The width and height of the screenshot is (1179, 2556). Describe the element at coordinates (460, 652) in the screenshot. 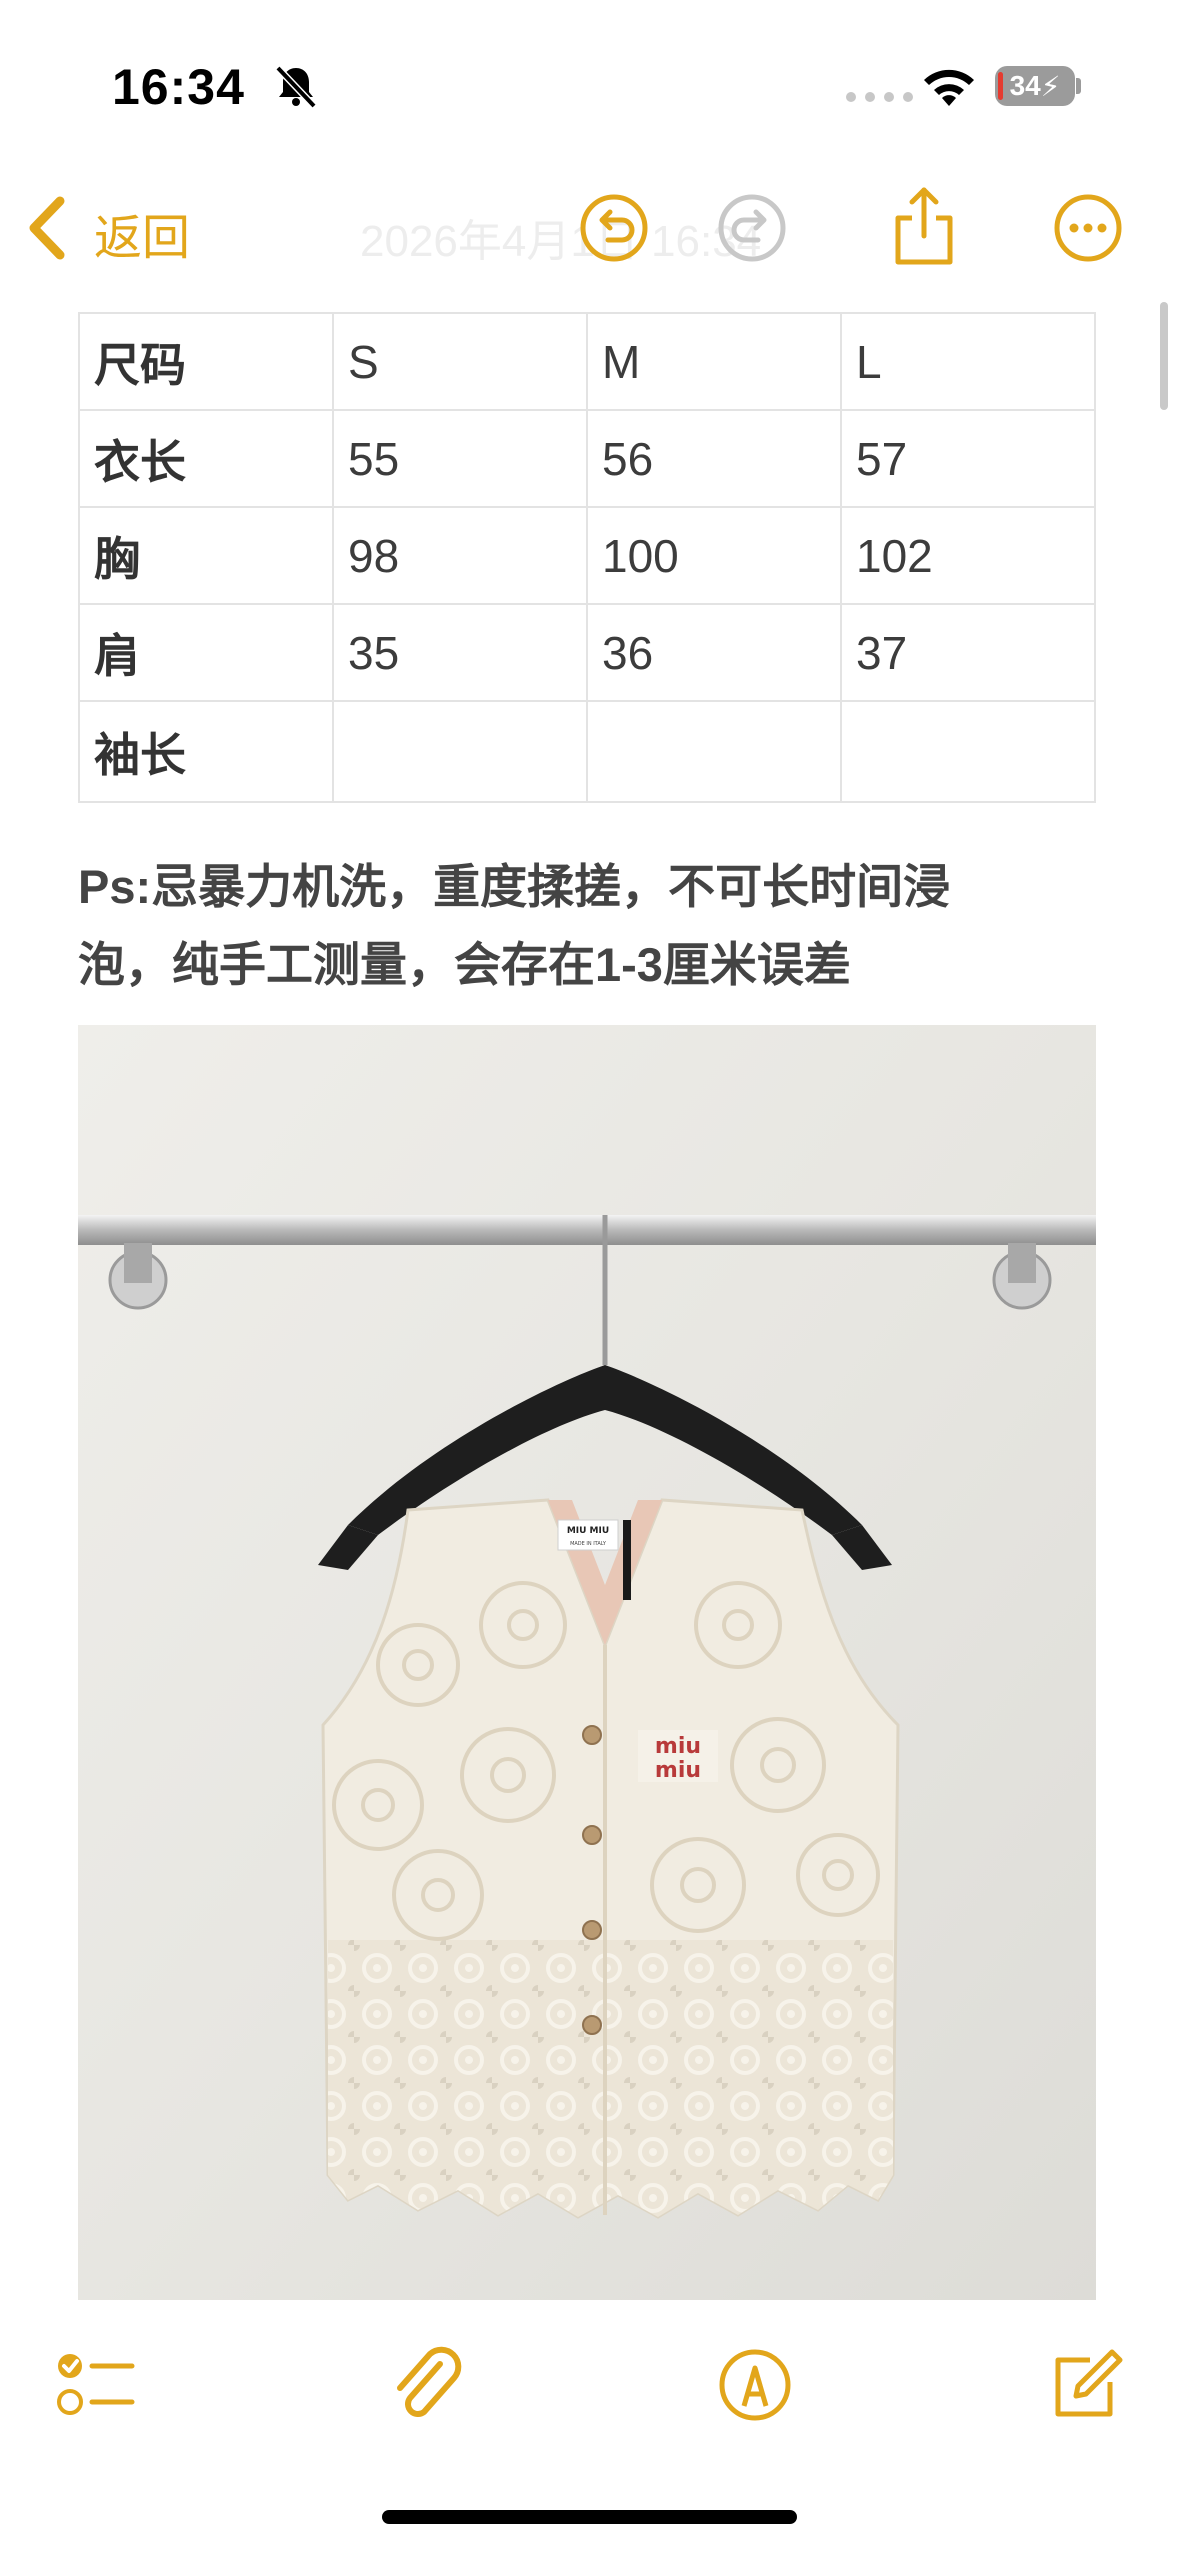

I see `table-cell: 35` at that location.